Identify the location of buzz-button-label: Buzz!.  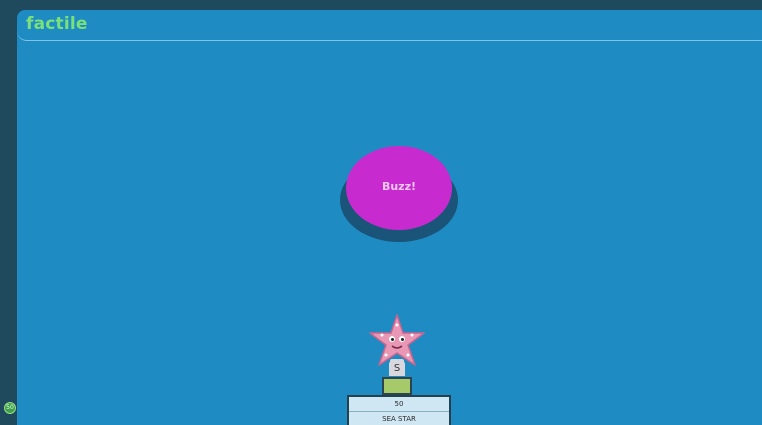
(399, 186).